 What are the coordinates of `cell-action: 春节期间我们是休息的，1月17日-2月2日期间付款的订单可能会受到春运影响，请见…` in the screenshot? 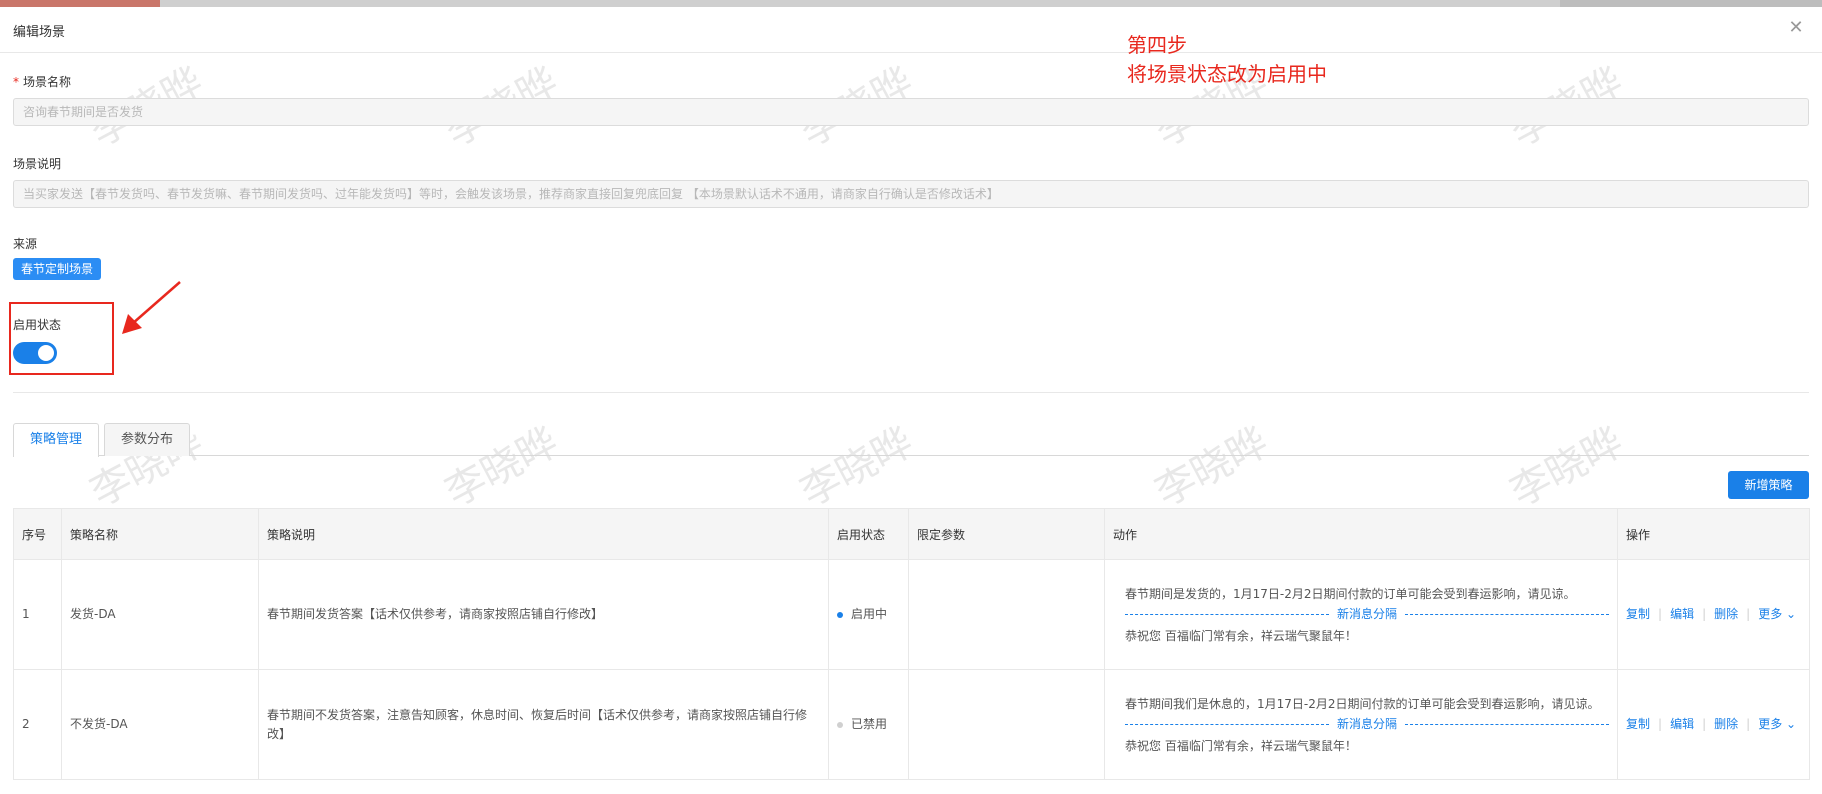 It's located at (1361, 724).